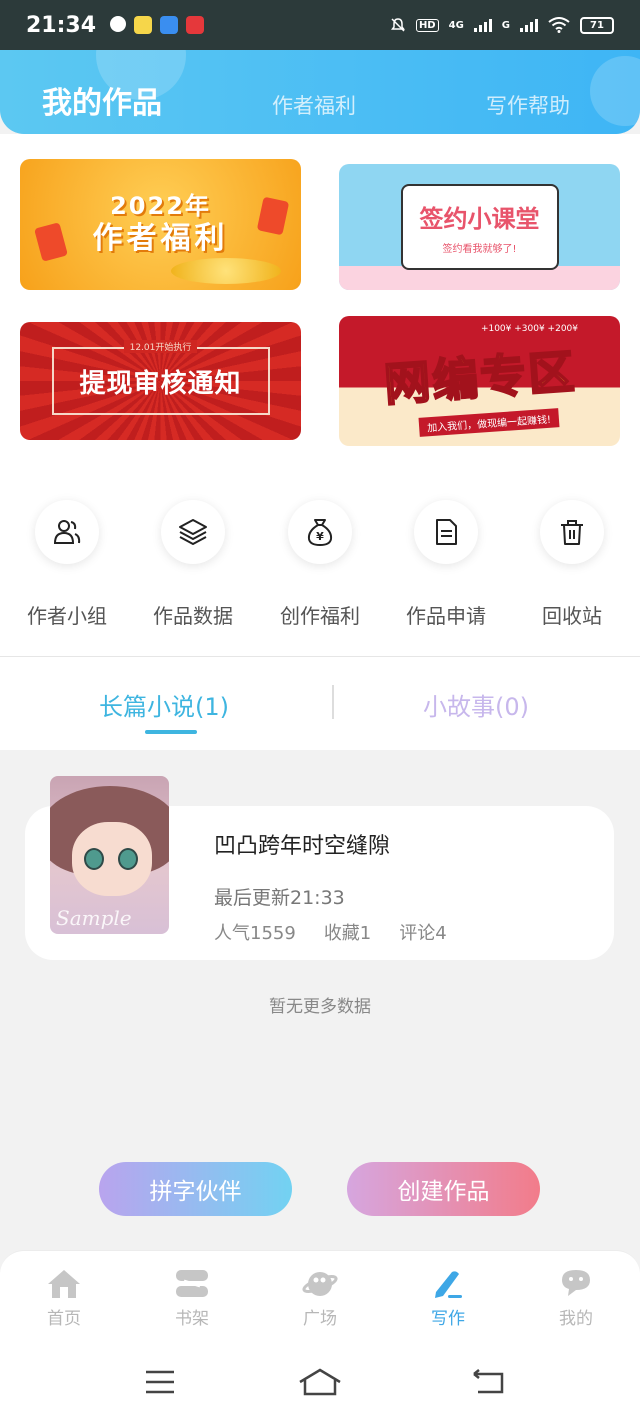 The image size is (640, 1422). What do you see at coordinates (67, 564) in the screenshot?
I see `quick-author-group: 作者小组` at bounding box center [67, 564].